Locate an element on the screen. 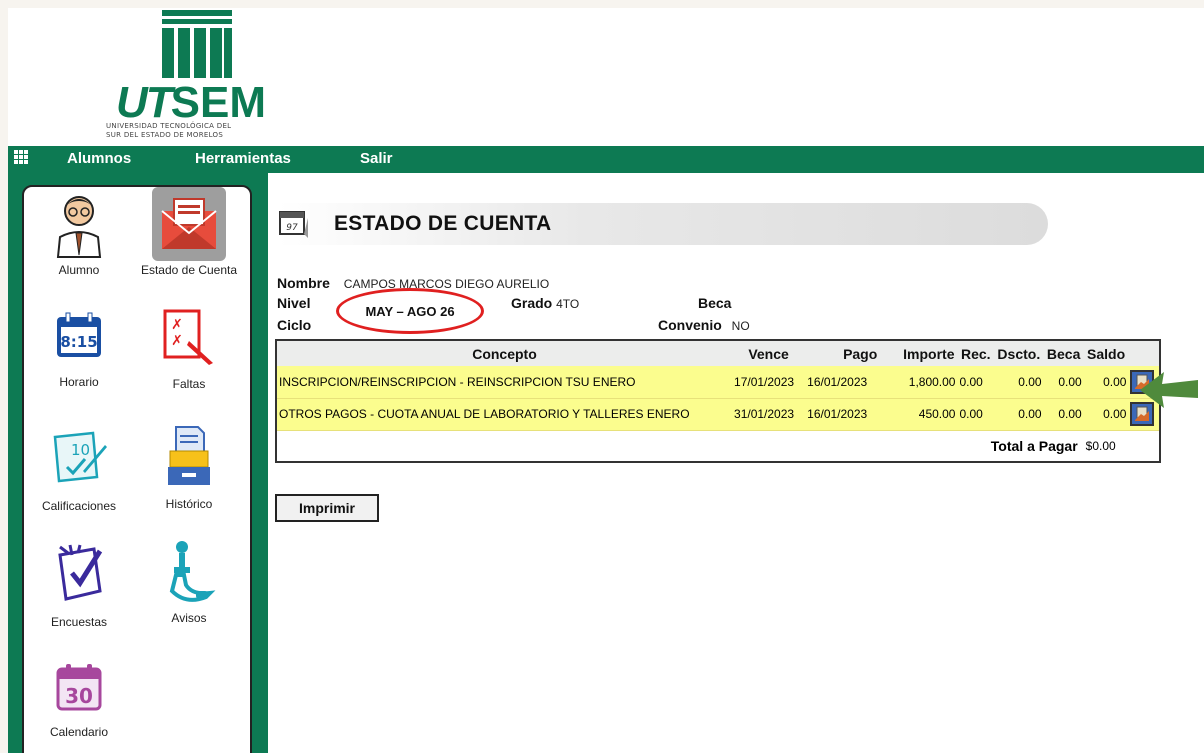 The width and height of the screenshot is (1204, 753). ciclo-value: MAY – AGO 26 is located at coordinates (410, 311).